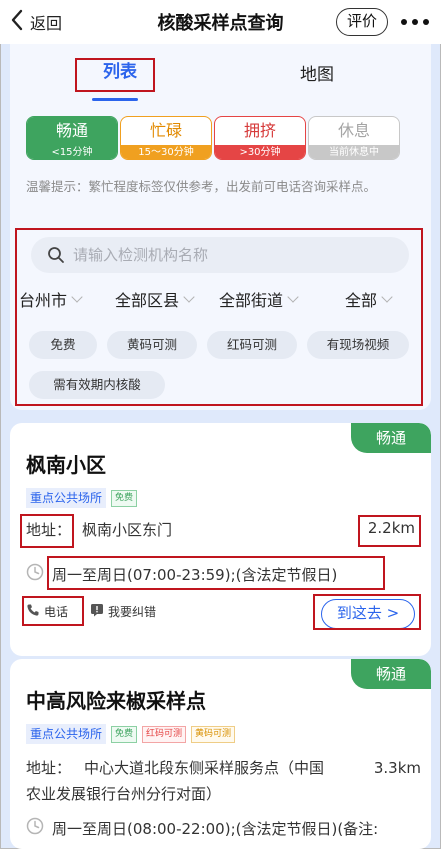 The image size is (441, 849). What do you see at coordinates (353, 130) in the screenshot?
I see `legend-label: 休息` at bounding box center [353, 130].